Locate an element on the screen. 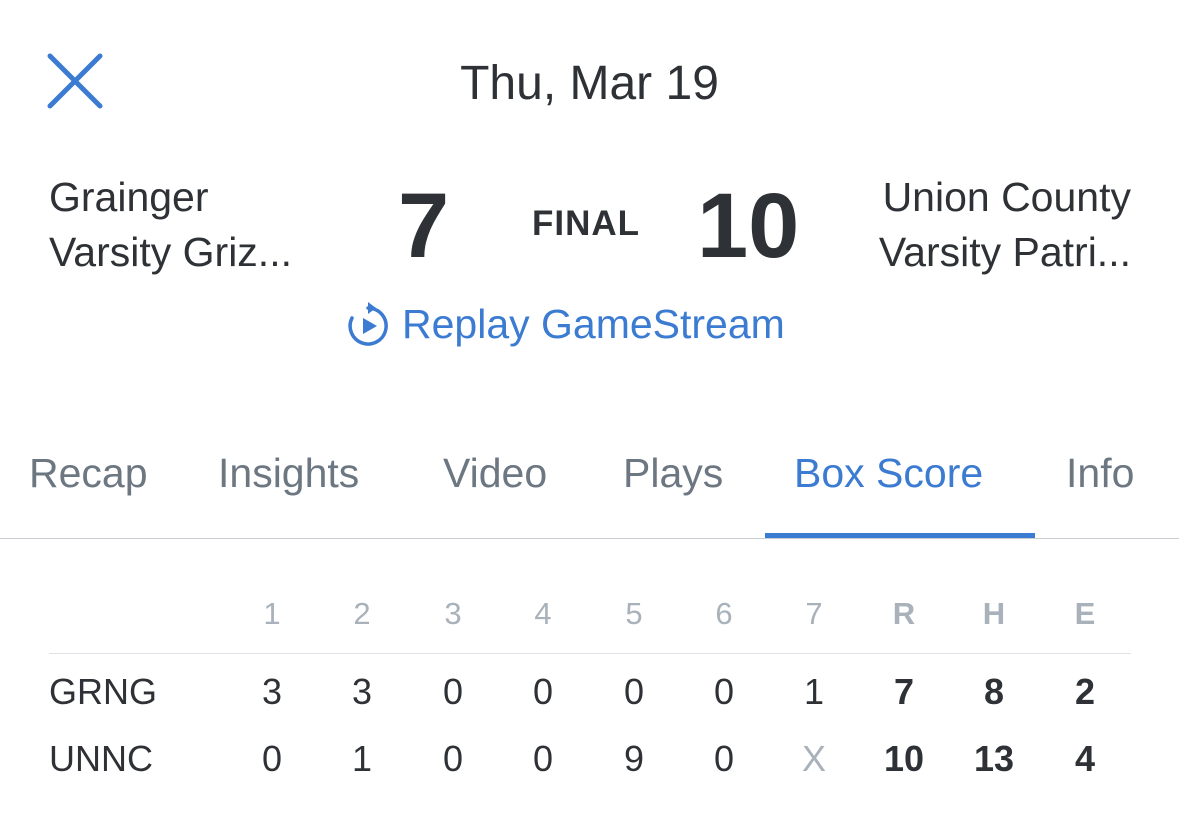 The width and height of the screenshot is (1179, 834). tab-recap: Recap is located at coordinates (88, 473).